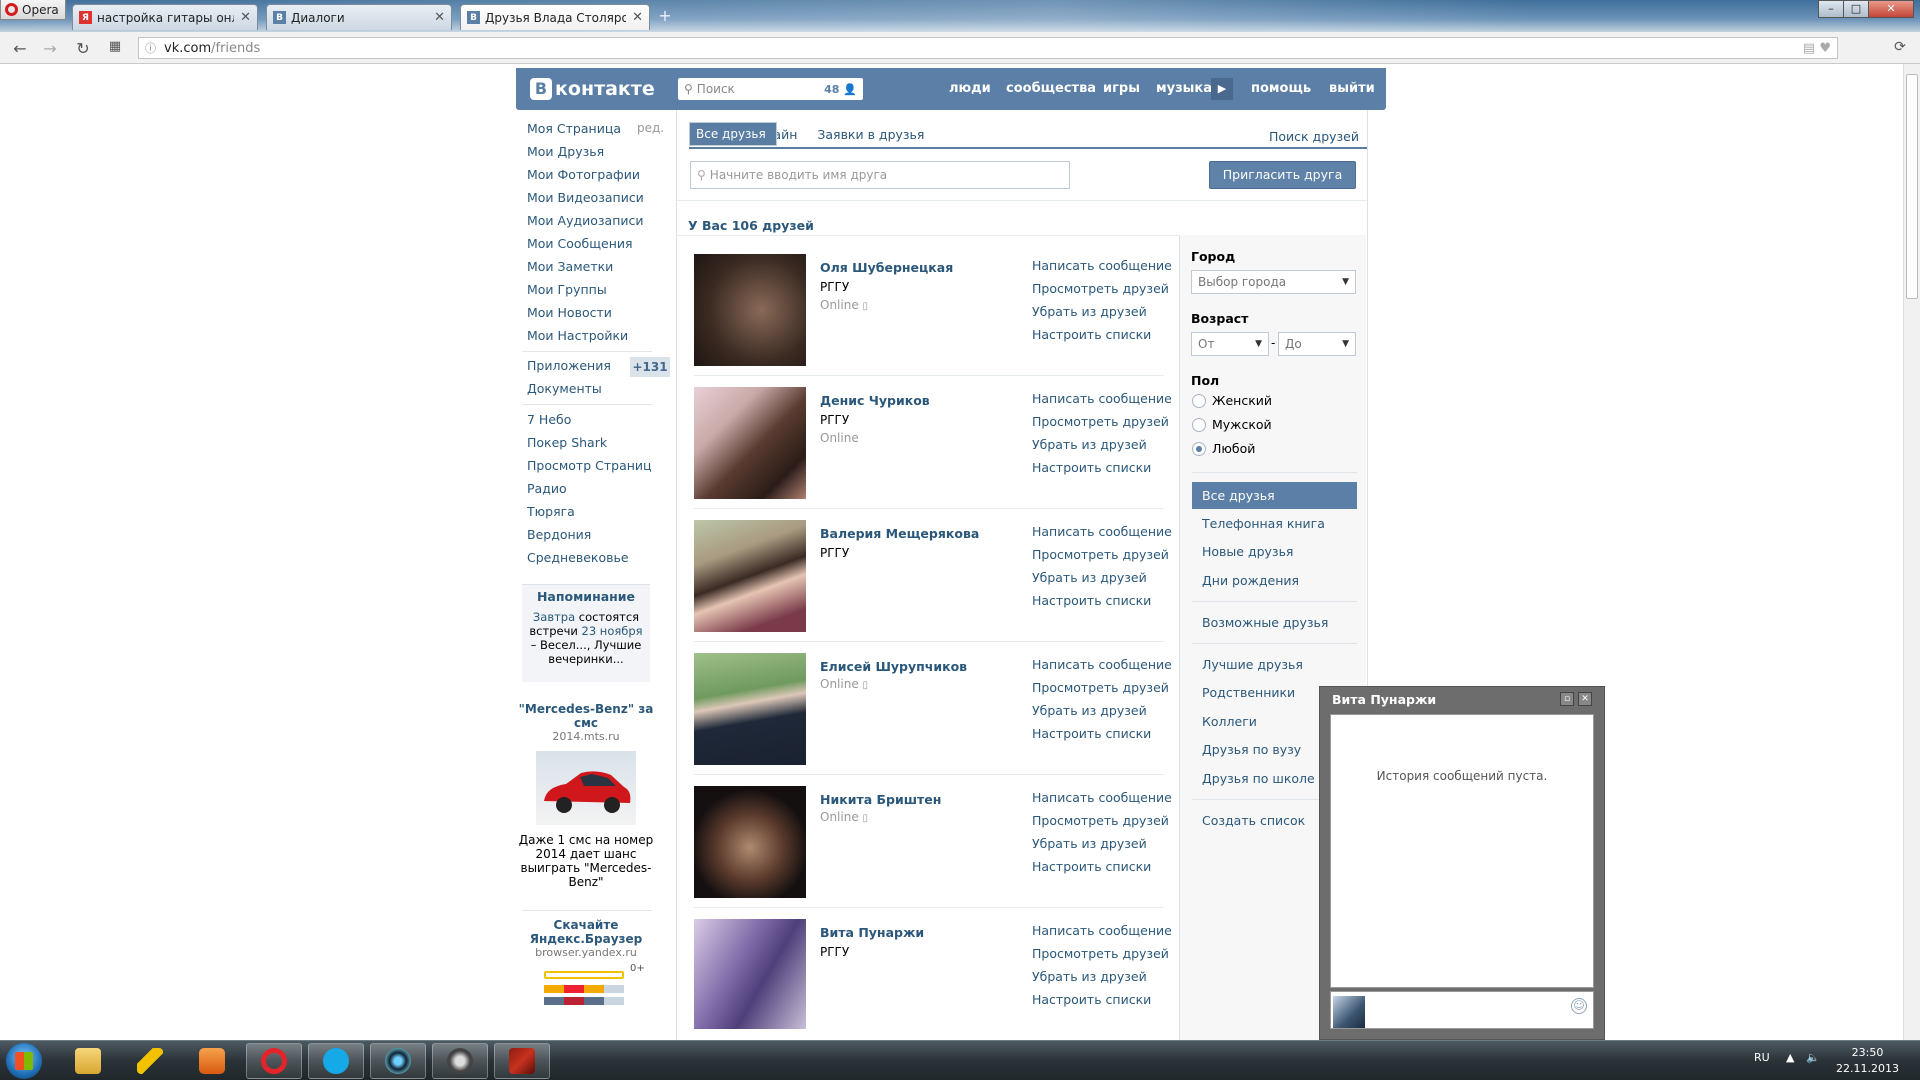 This screenshot has height=1080, width=1920. What do you see at coordinates (83, 48) in the screenshot?
I see `reload-icon: ↻` at bounding box center [83, 48].